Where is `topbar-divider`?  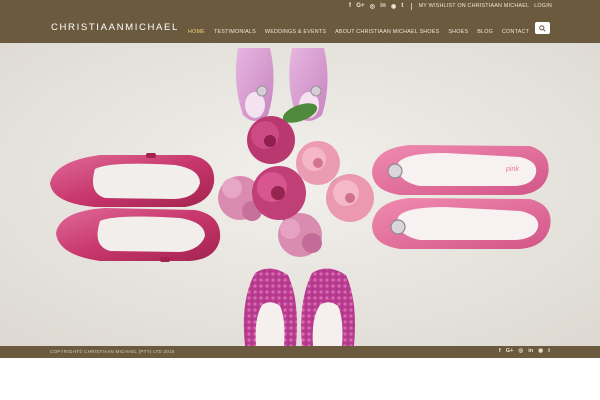 topbar-divider is located at coordinates (411, 6).